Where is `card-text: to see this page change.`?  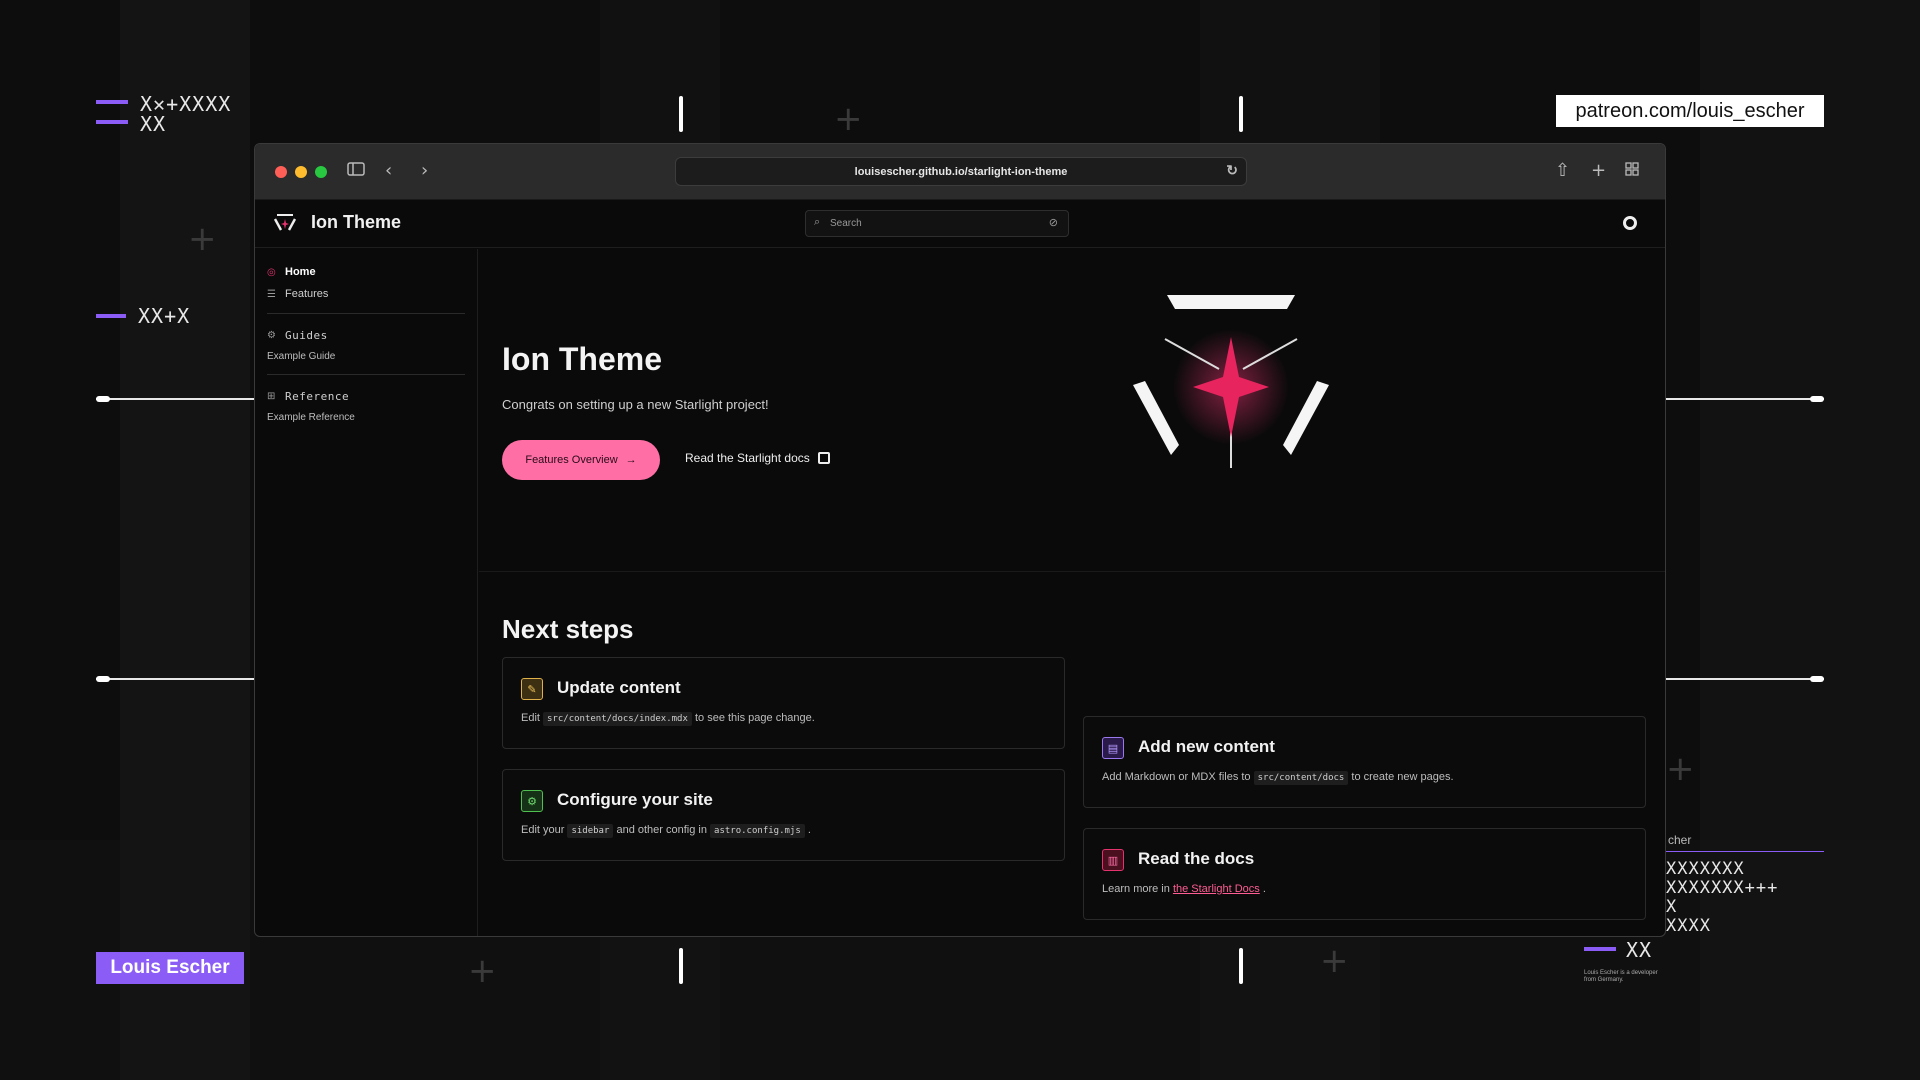 card-text: to see this page change. is located at coordinates (754, 718).